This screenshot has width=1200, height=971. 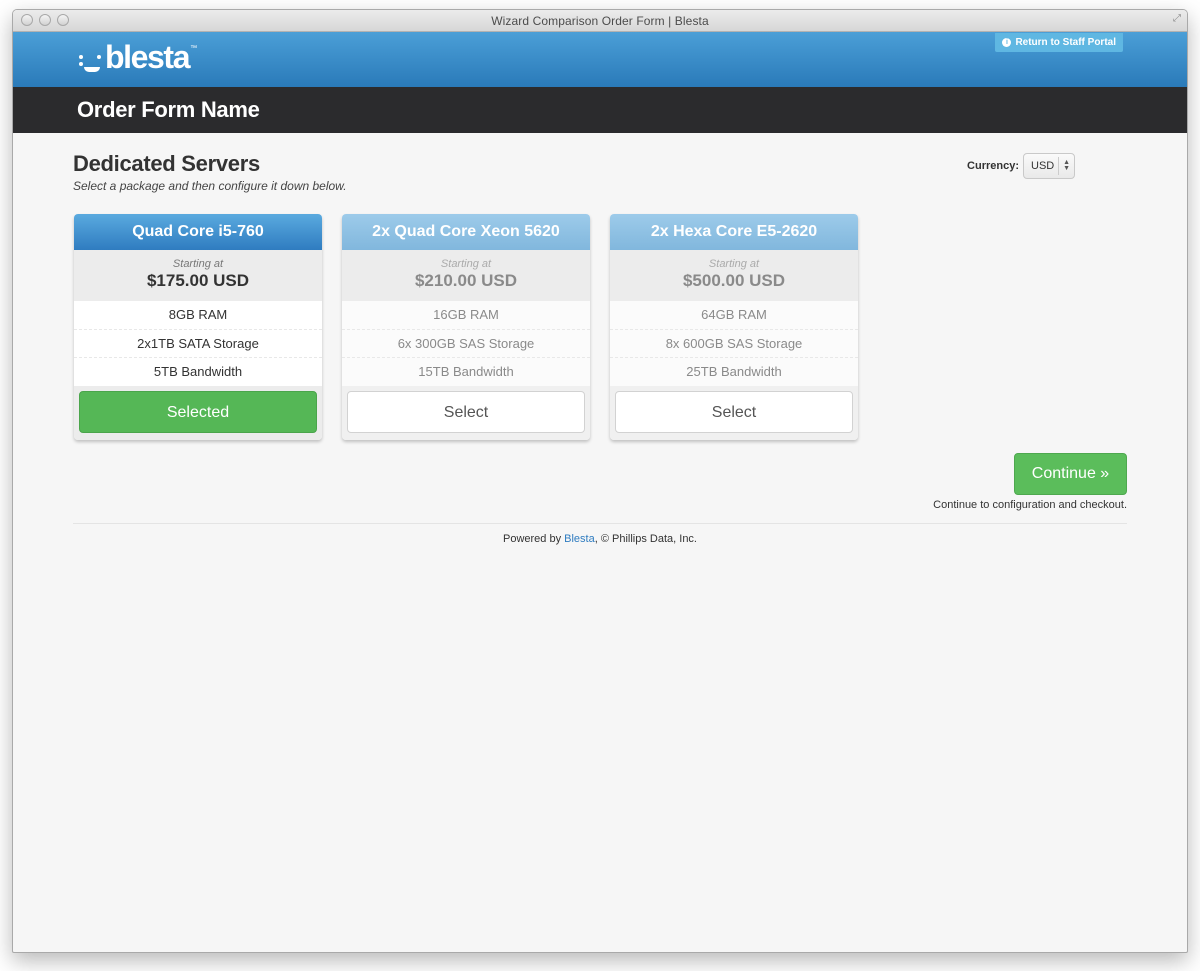 I want to click on logo-trademark: ™, so click(x=194, y=48).